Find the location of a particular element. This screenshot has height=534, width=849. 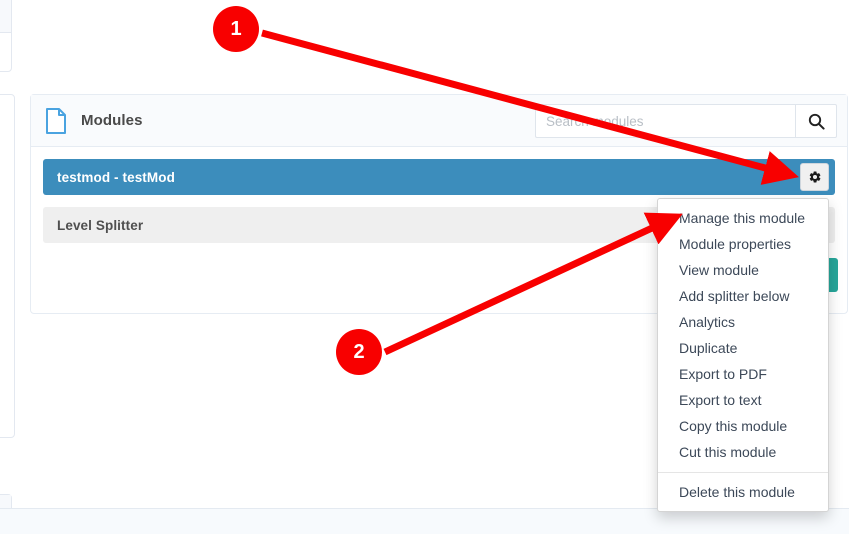

search-group is located at coordinates (686, 121).